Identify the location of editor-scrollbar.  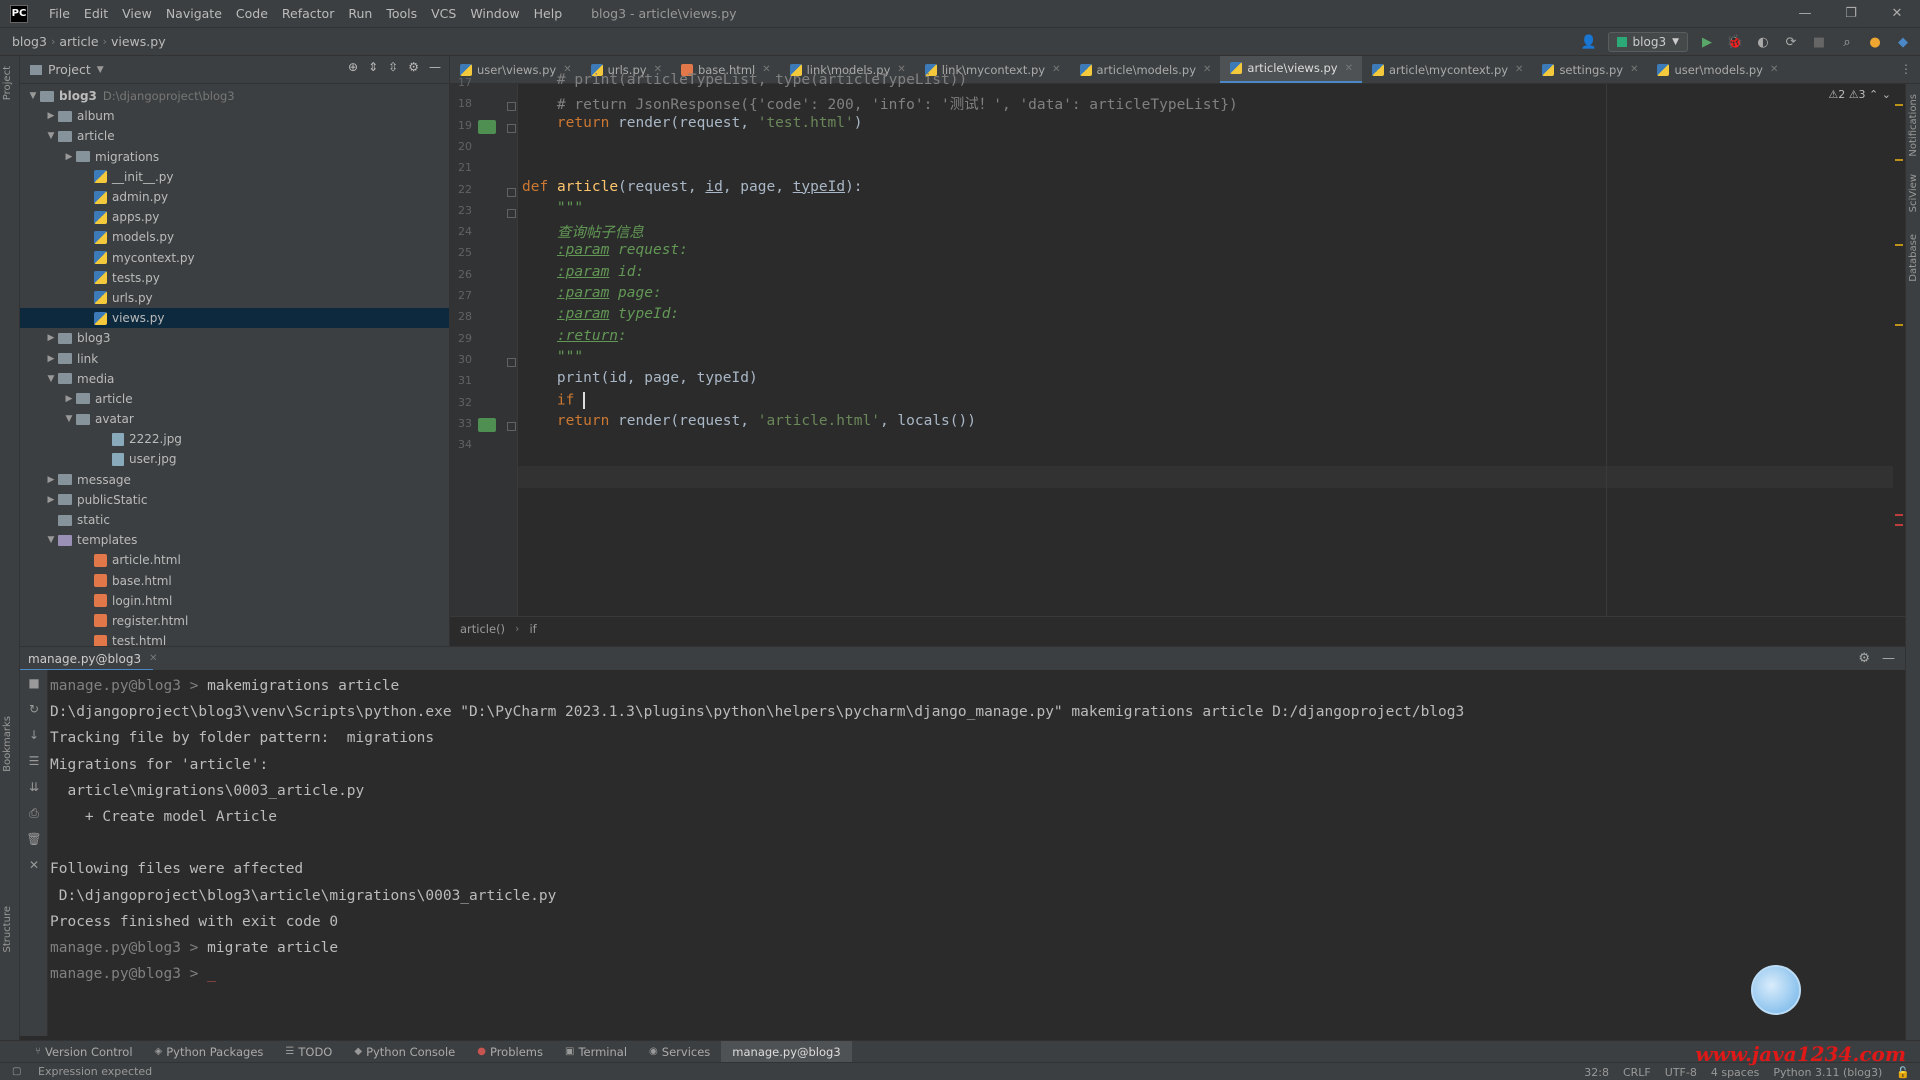
(1899, 350).